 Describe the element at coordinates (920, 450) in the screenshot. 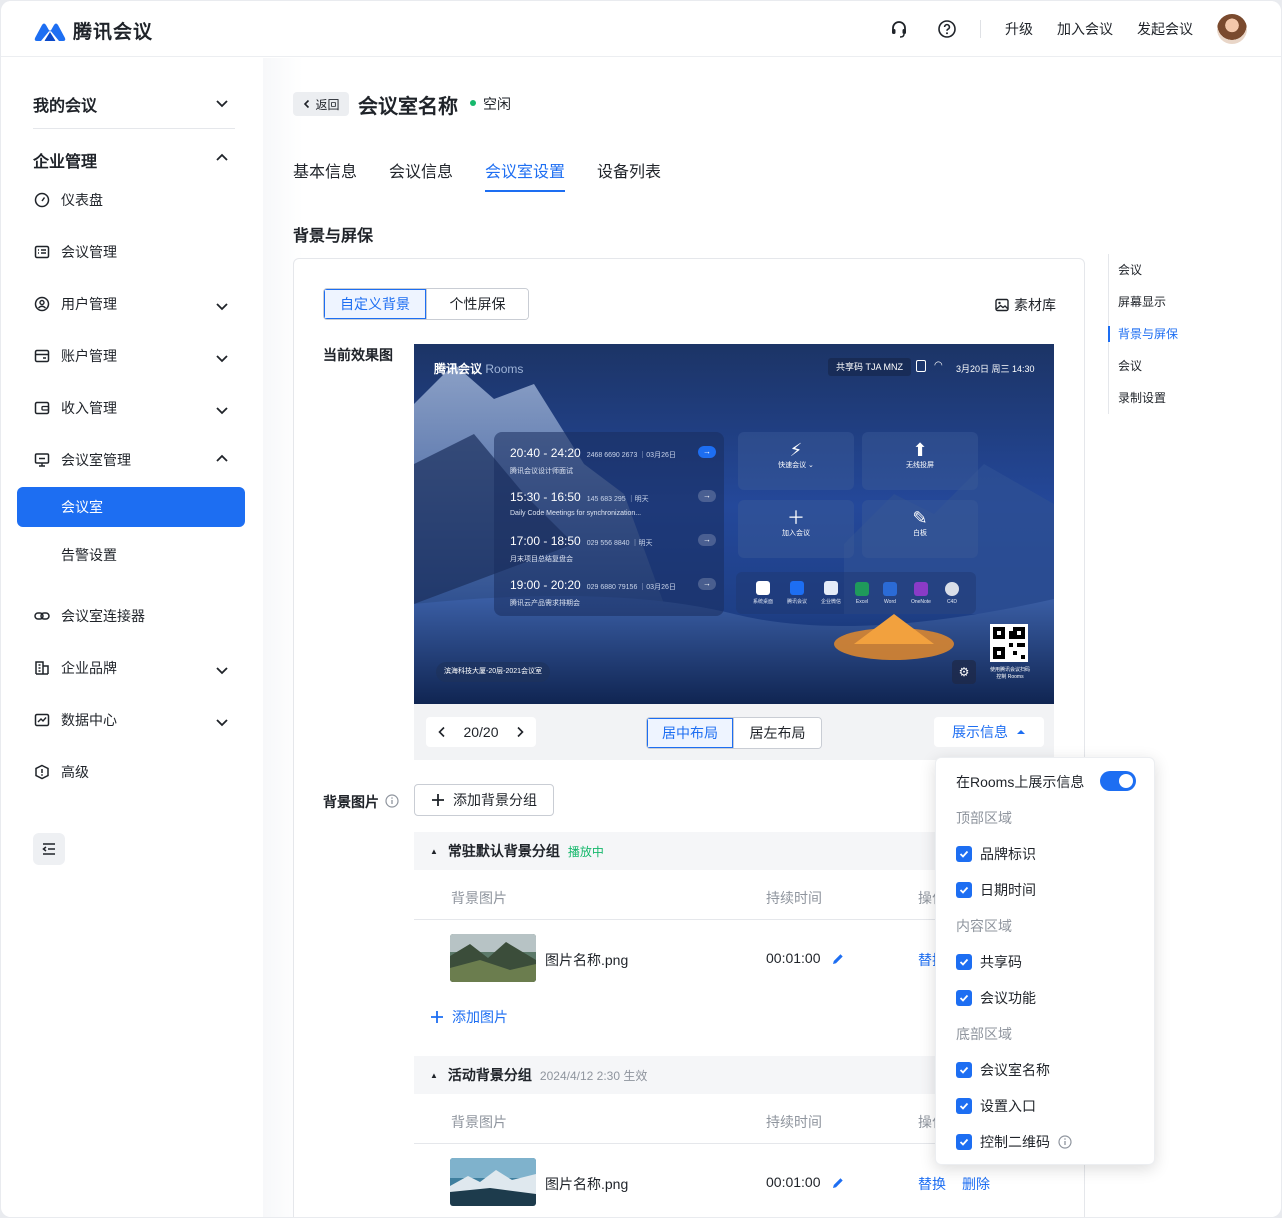

I see `cast-icon: ⬆` at that location.